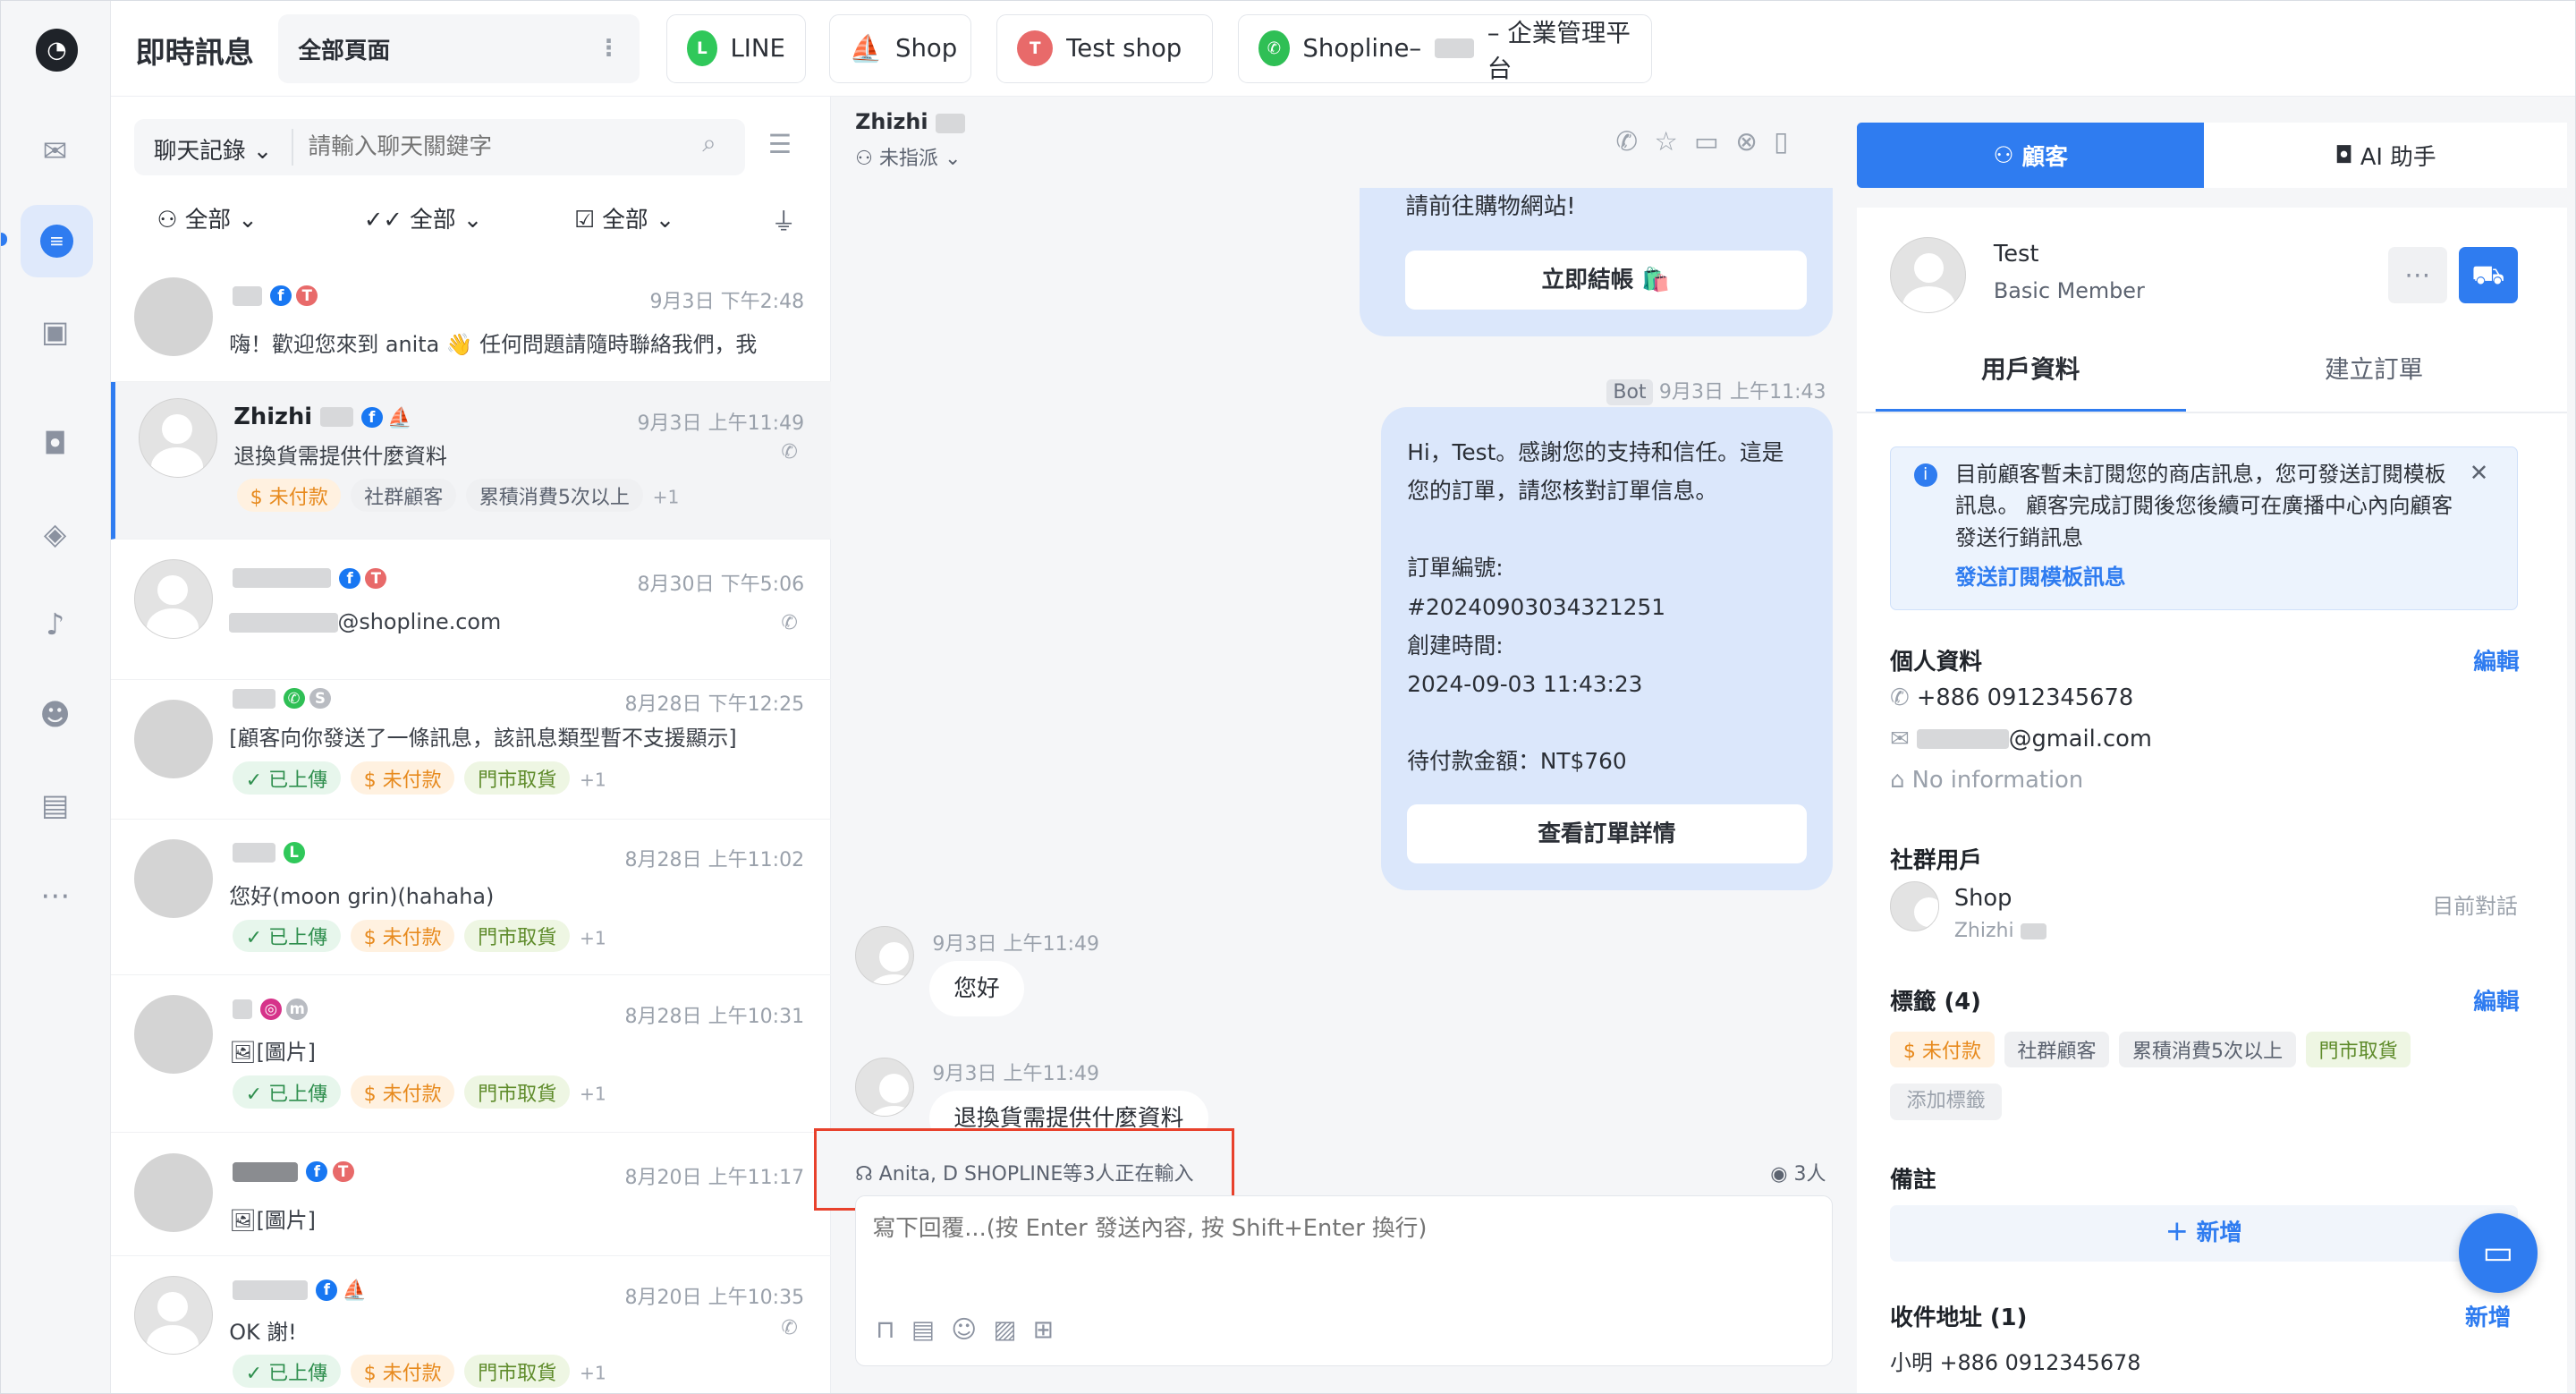 This screenshot has height=1394, width=2576. What do you see at coordinates (1789, 141) in the screenshot?
I see `note-icon: ▯` at bounding box center [1789, 141].